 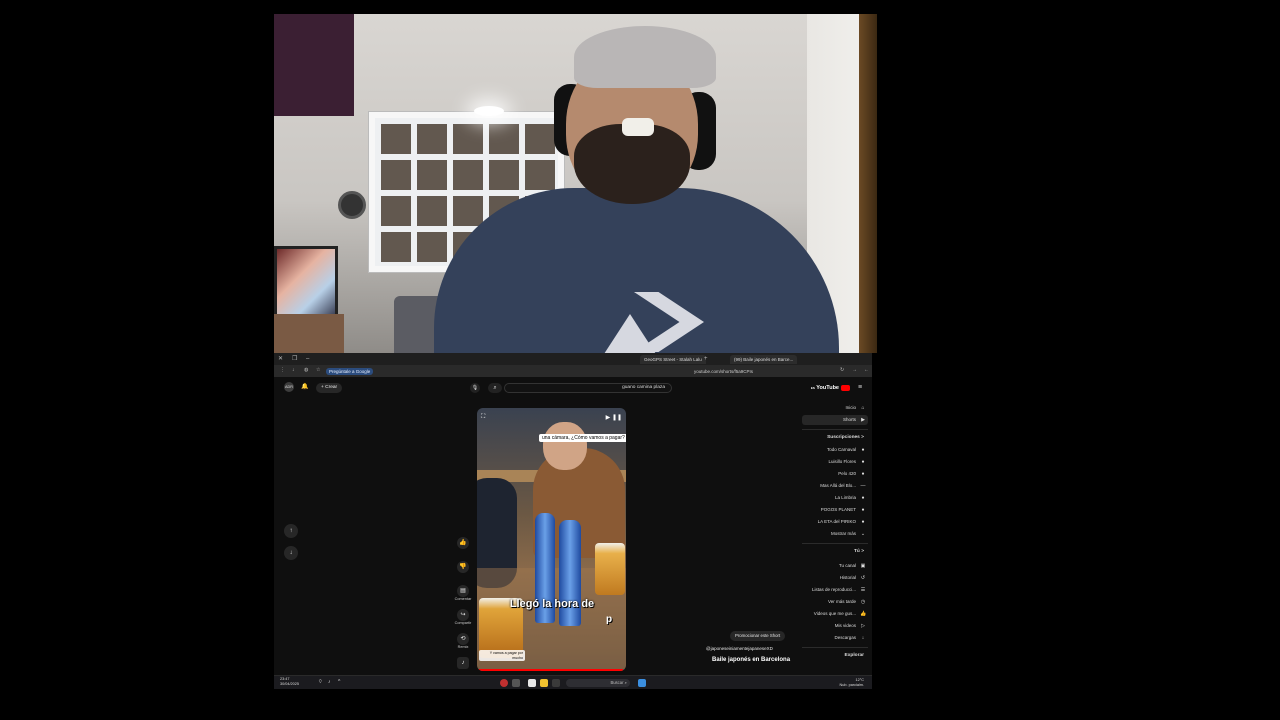 I want to click on dislike-icon: 👎, so click(x=463, y=567).